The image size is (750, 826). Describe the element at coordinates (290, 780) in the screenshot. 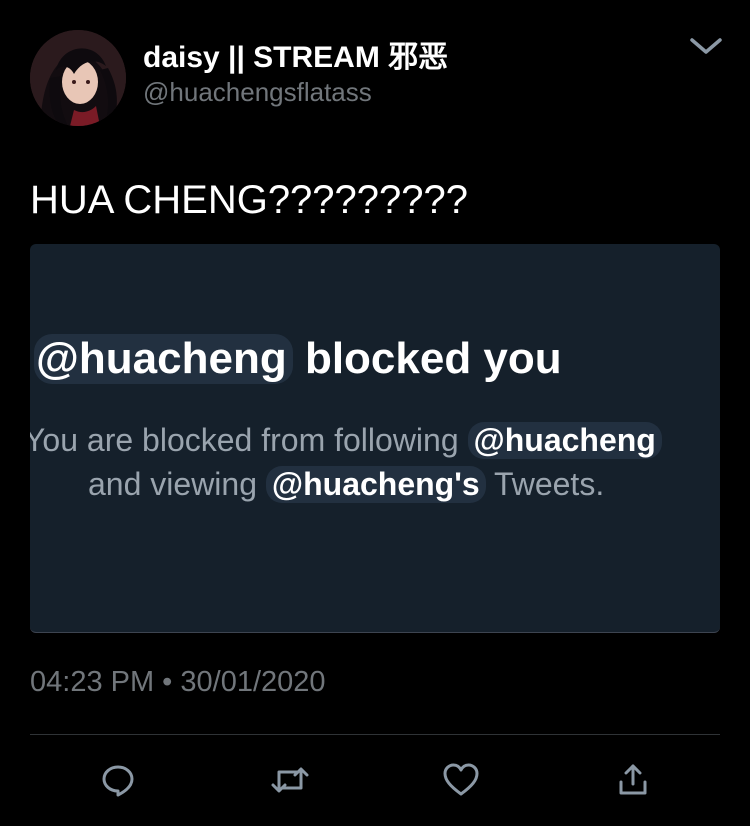

I see `retweet-icon` at that location.